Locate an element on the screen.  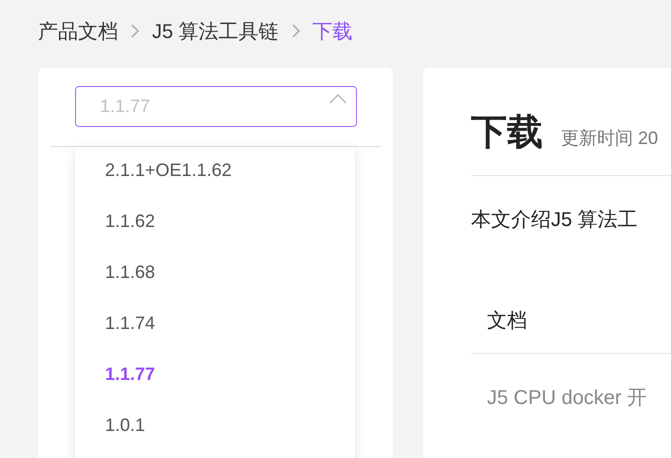
breadcrumb-link: J5 算法工具链 is located at coordinates (215, 31).